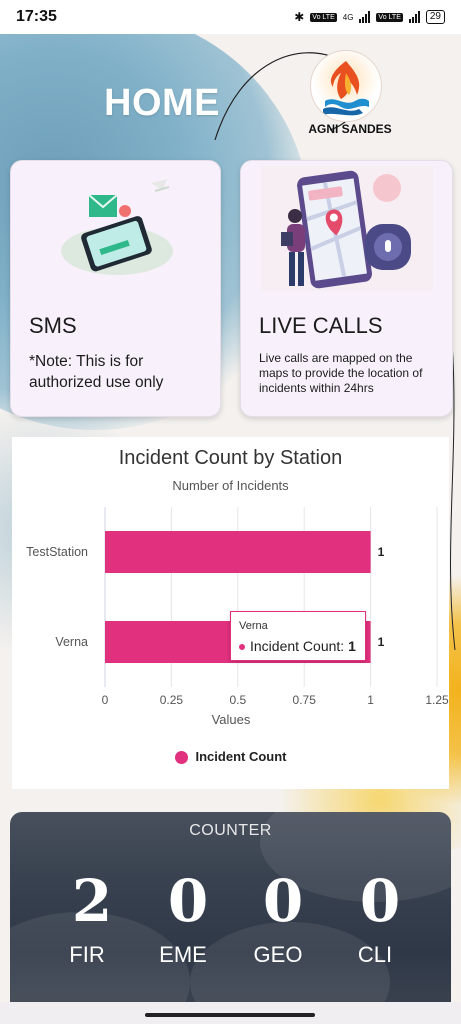 Image resolution: width=461 pixels, height=1024 pixels. I want to click on sms-illustration-icon, so click(119, 228).